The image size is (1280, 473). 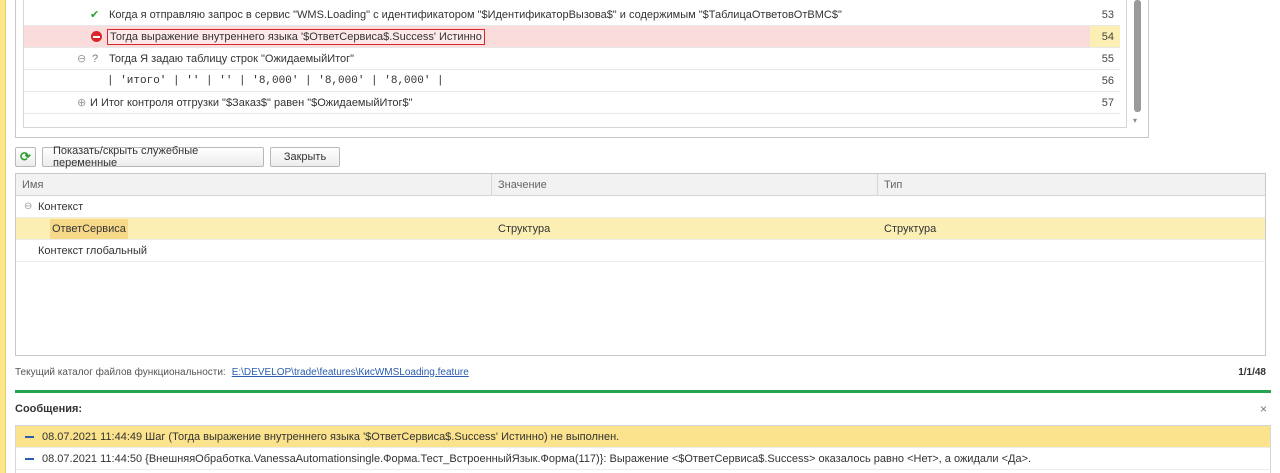 I want to click on messages-title: Сообщения:, so click(x=49, y=409).